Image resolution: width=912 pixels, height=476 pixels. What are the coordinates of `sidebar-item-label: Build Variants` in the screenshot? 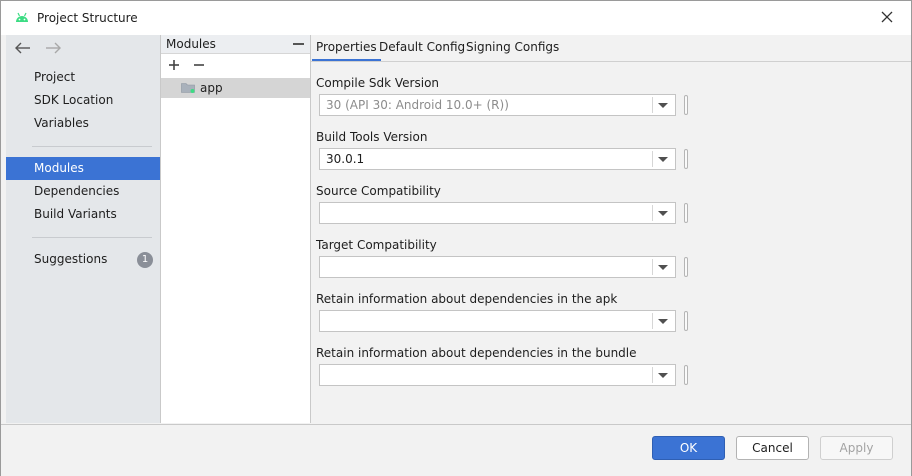 It's located at (75, 214).